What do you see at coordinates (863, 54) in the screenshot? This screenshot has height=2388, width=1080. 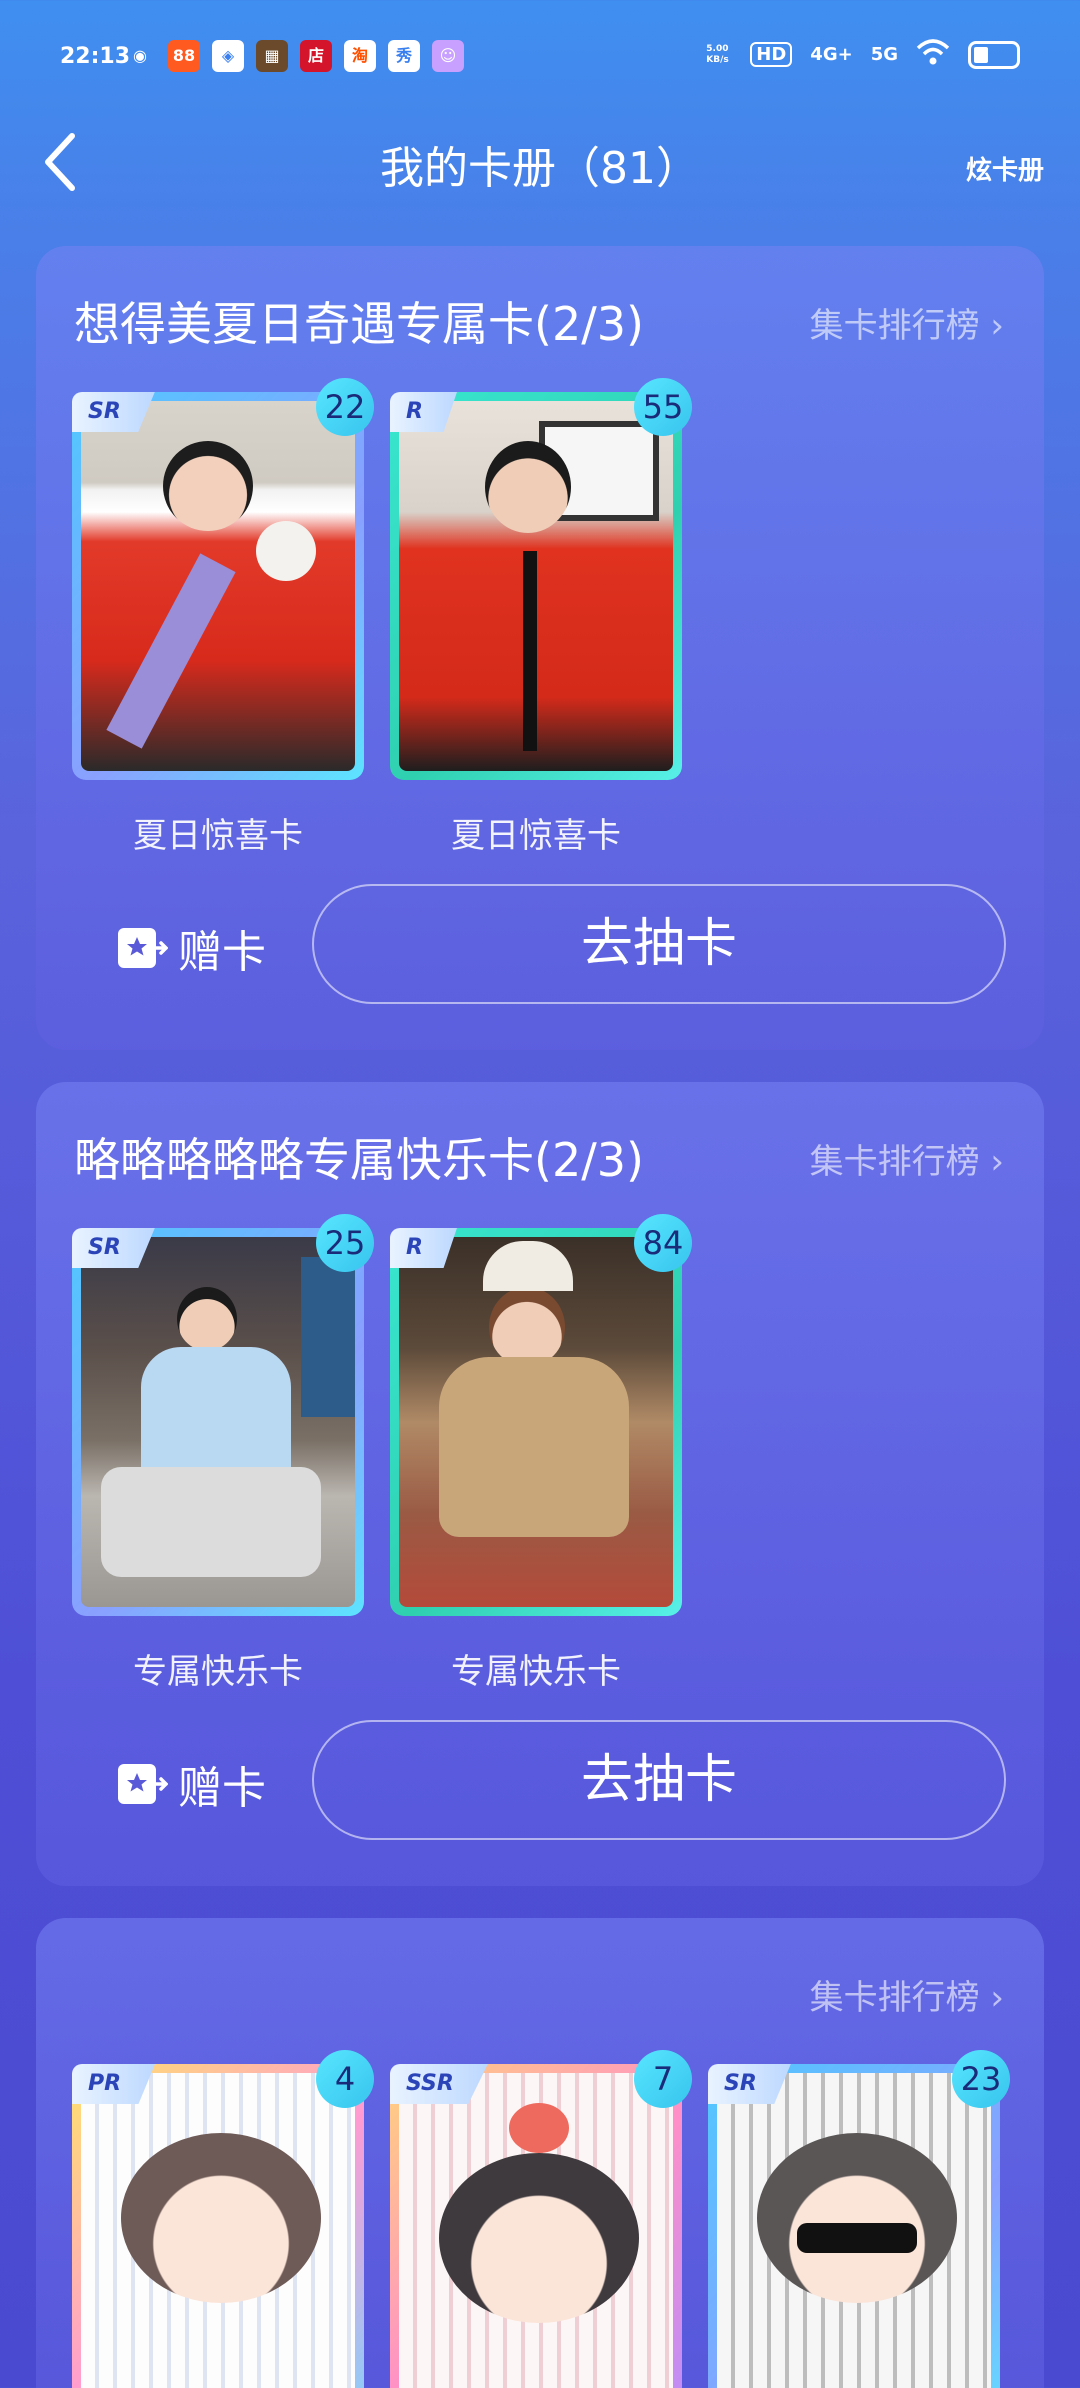 I see `status-indicators: 5.00 KB/s HD 4G+ 5G` at bounding box center [863, 54].